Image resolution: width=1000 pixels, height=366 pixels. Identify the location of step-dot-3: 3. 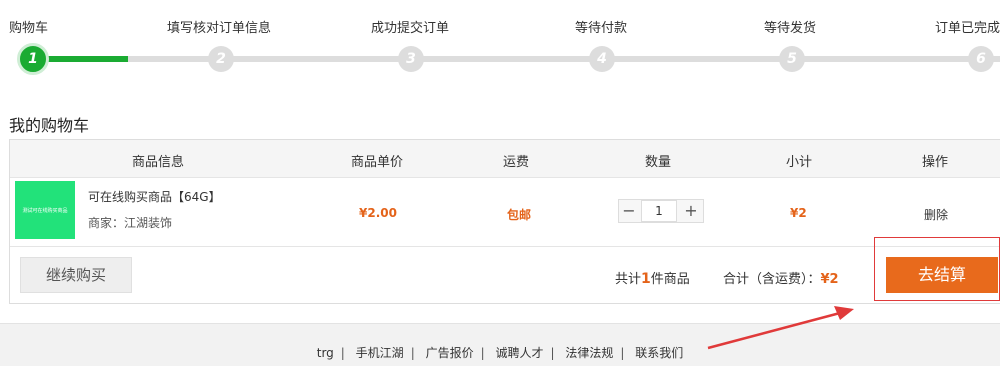
(411, 59).